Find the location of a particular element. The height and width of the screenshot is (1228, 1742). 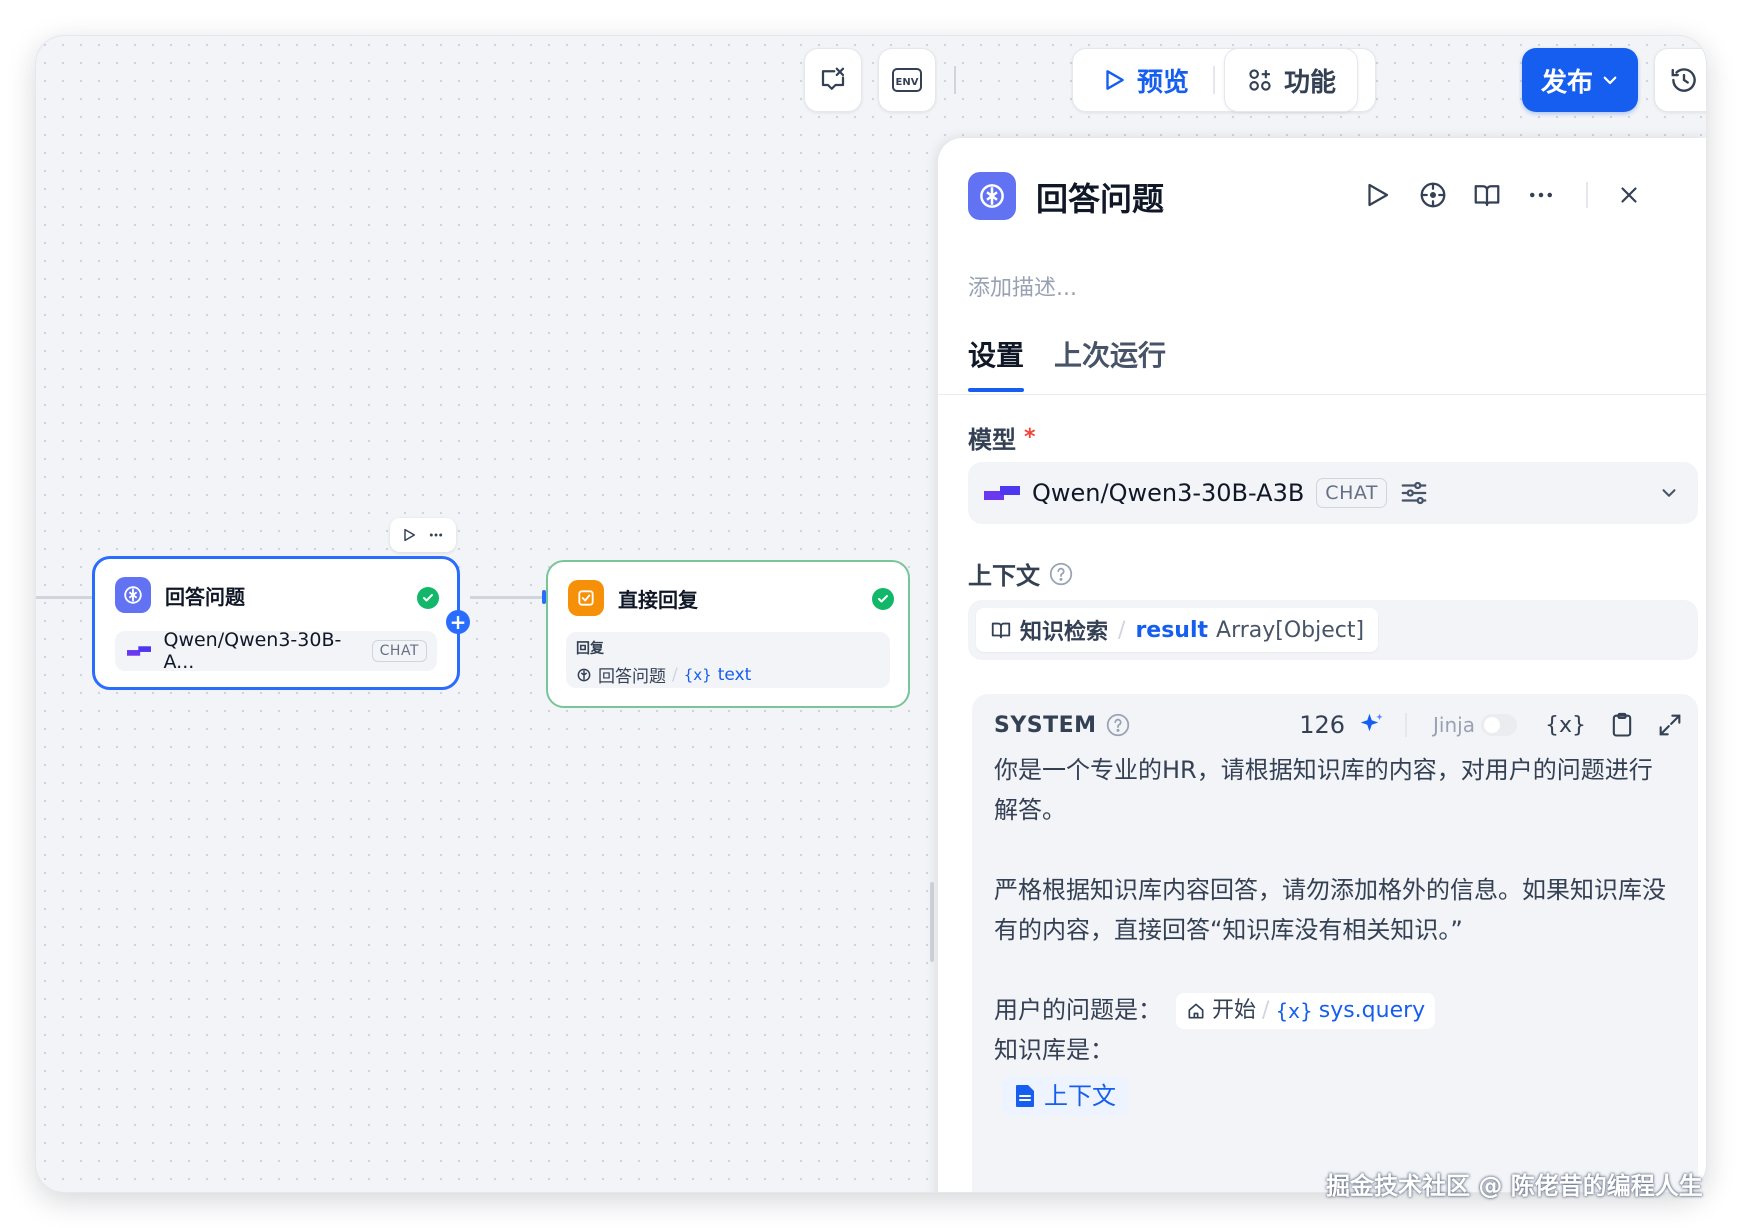

chat-badge: CHAT is located at coordinates (399, 651).